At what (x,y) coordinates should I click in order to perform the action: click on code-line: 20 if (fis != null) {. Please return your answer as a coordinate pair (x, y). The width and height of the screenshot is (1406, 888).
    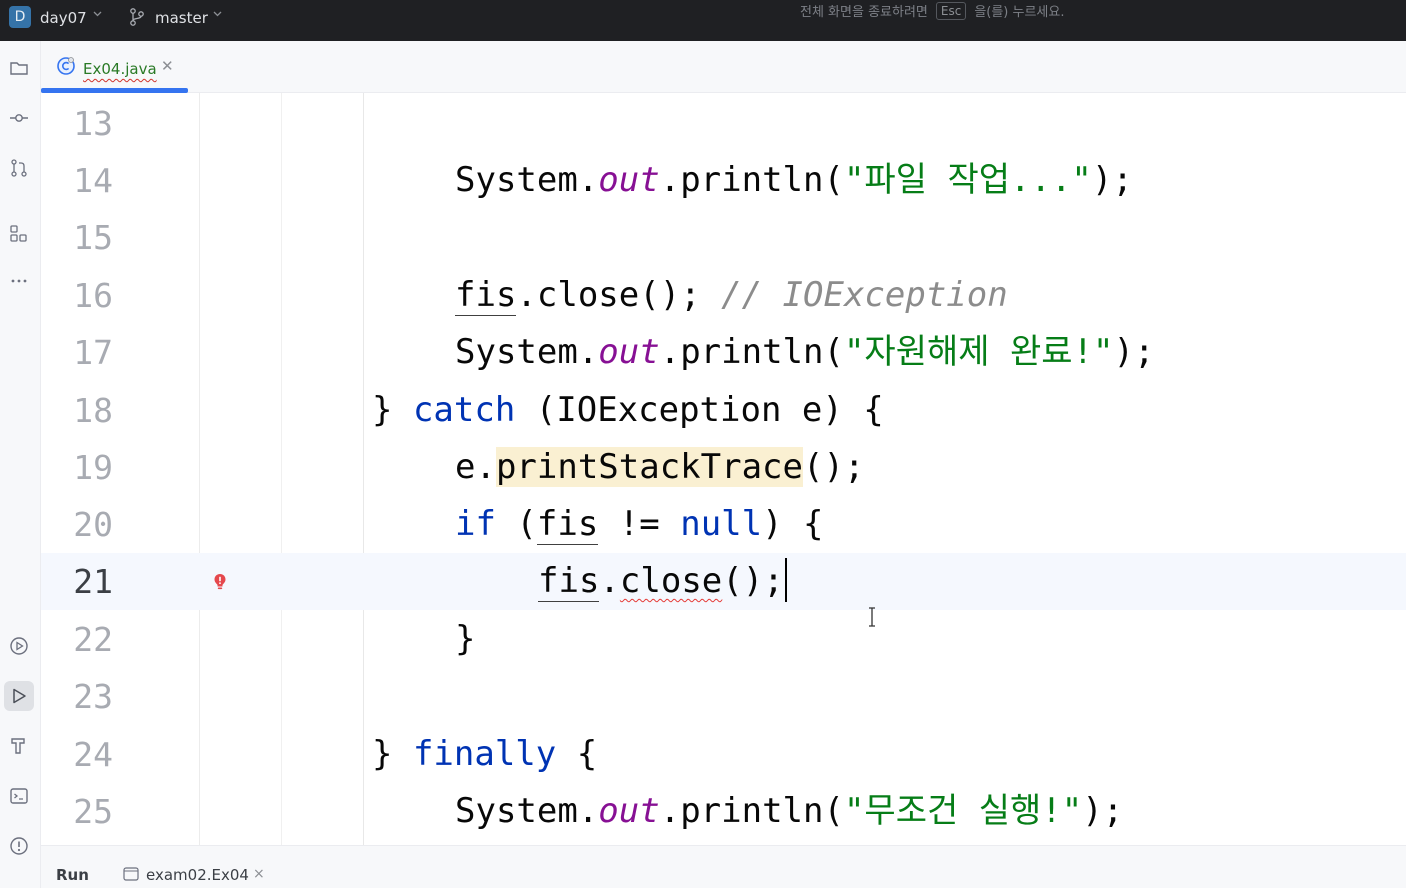
    Looking at the image, I should click on (723, 524).